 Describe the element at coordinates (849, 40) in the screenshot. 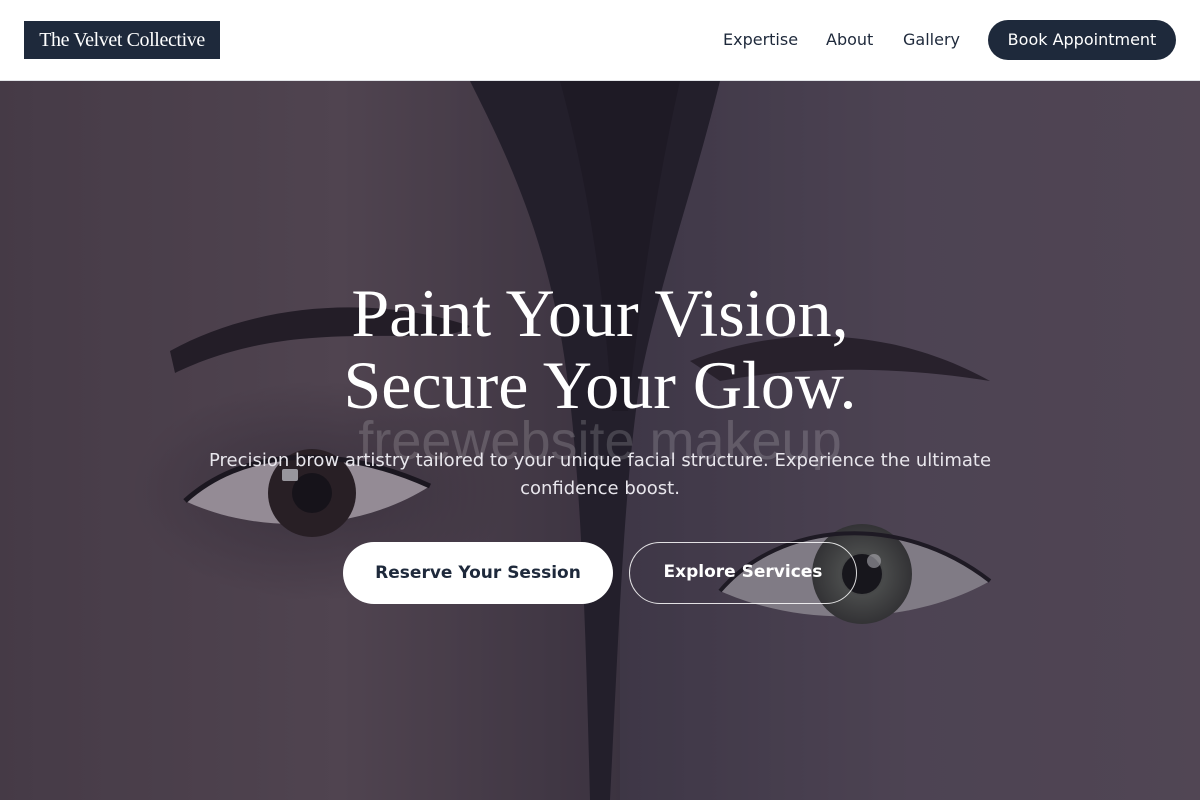

I see `nav-link-about: About` at that location.